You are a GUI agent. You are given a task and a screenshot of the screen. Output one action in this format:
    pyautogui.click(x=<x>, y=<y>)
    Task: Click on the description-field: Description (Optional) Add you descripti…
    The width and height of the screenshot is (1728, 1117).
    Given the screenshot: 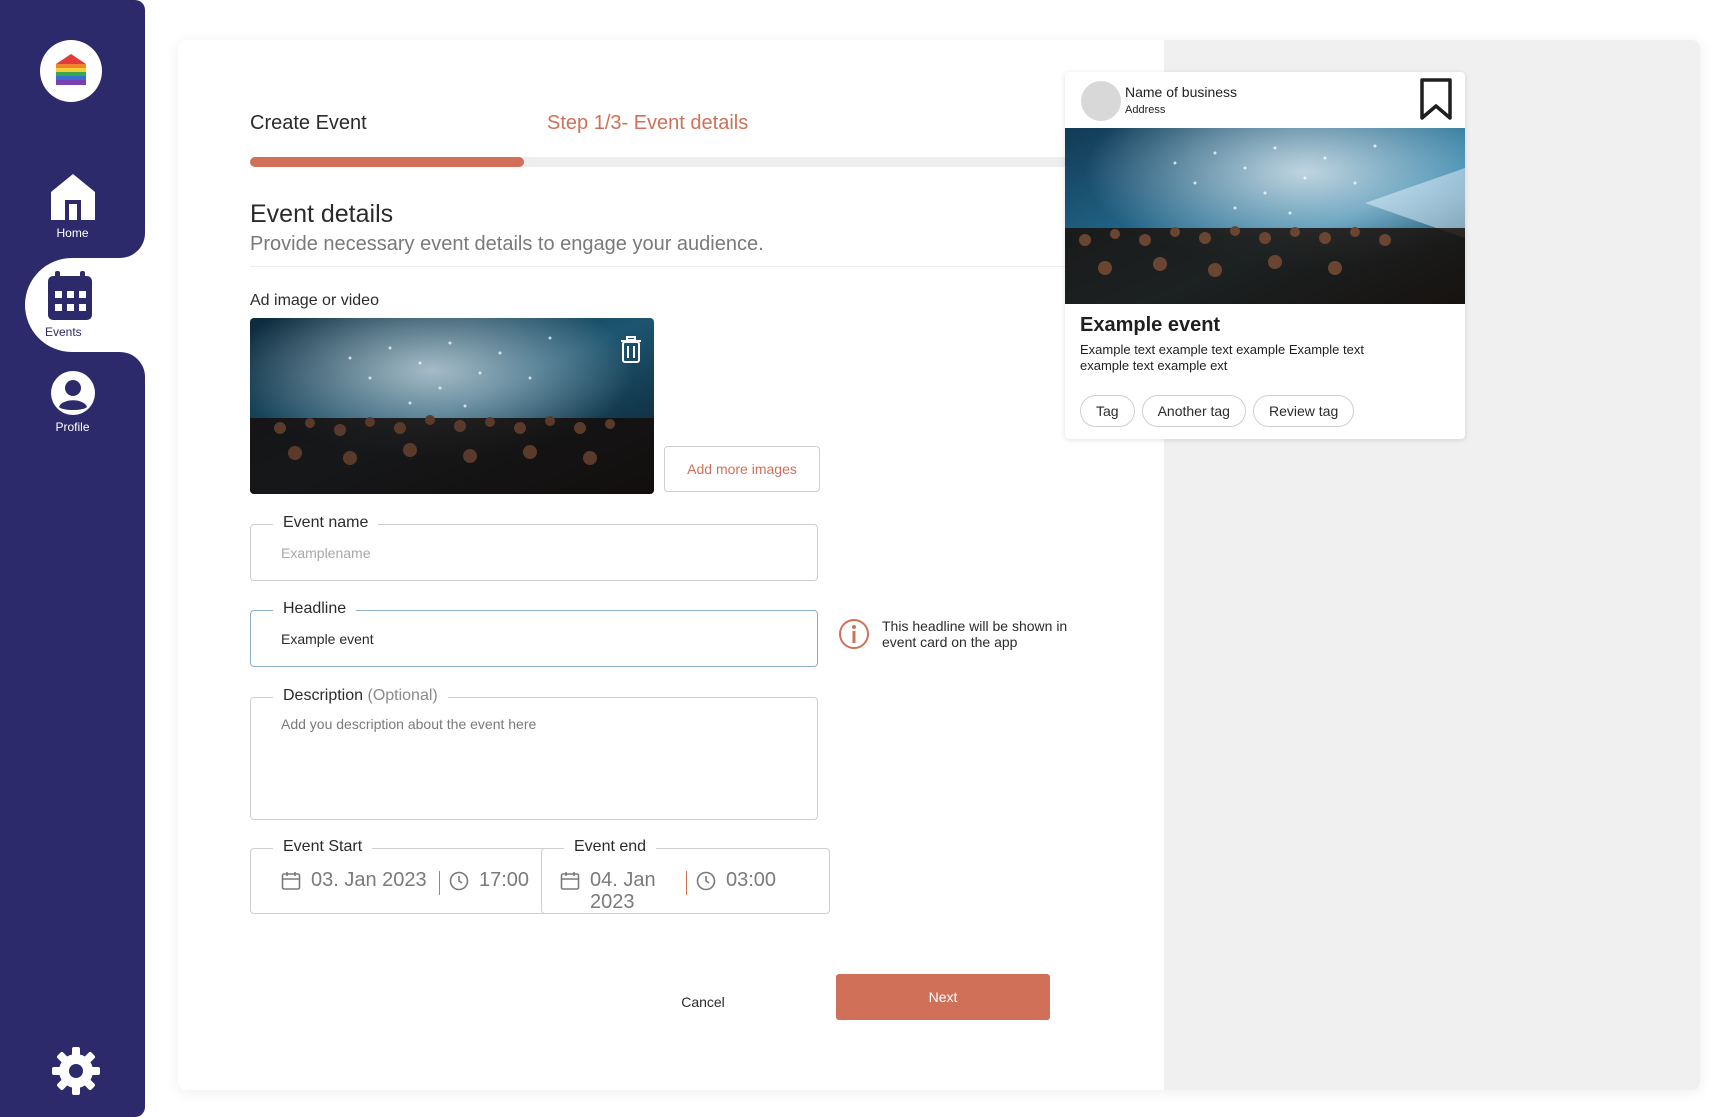 What is the action you would take?
    pyautogui.click(x=534, y=753)
    